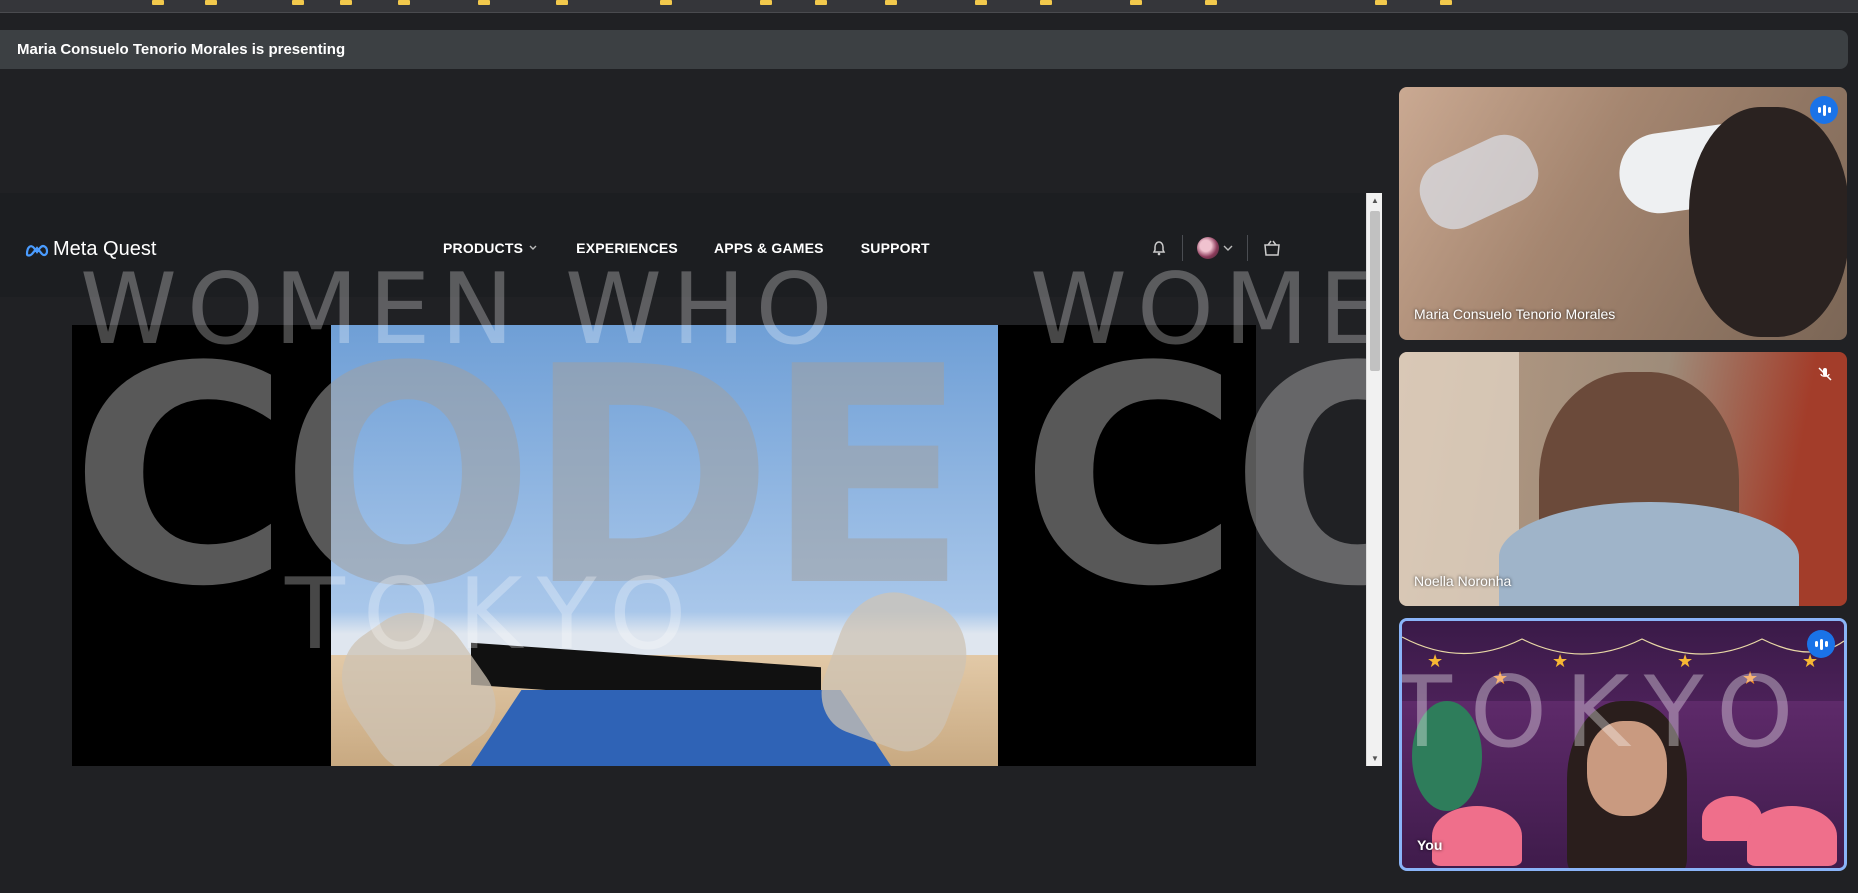  I want to click on account-menu, so click(1215, 248).